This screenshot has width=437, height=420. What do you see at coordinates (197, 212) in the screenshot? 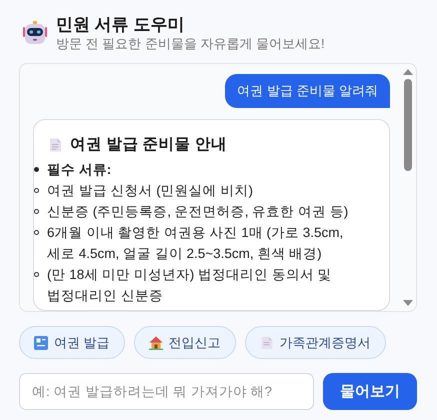
I see `list-item: 신분증 (주민등록증, 운전면허증, 유효한 여권 등)` at bounding box center [197, 212].